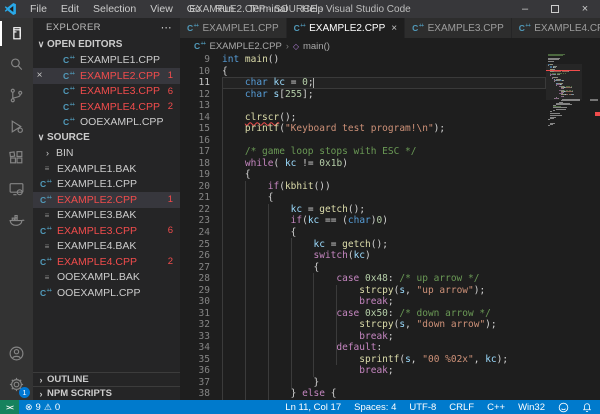 The image size is (600, 414). What do you see at coordinates (390, 210) in the screenshot?
I see `code-line-22: 22 kc = getch();` at bounding box center [390, 210].